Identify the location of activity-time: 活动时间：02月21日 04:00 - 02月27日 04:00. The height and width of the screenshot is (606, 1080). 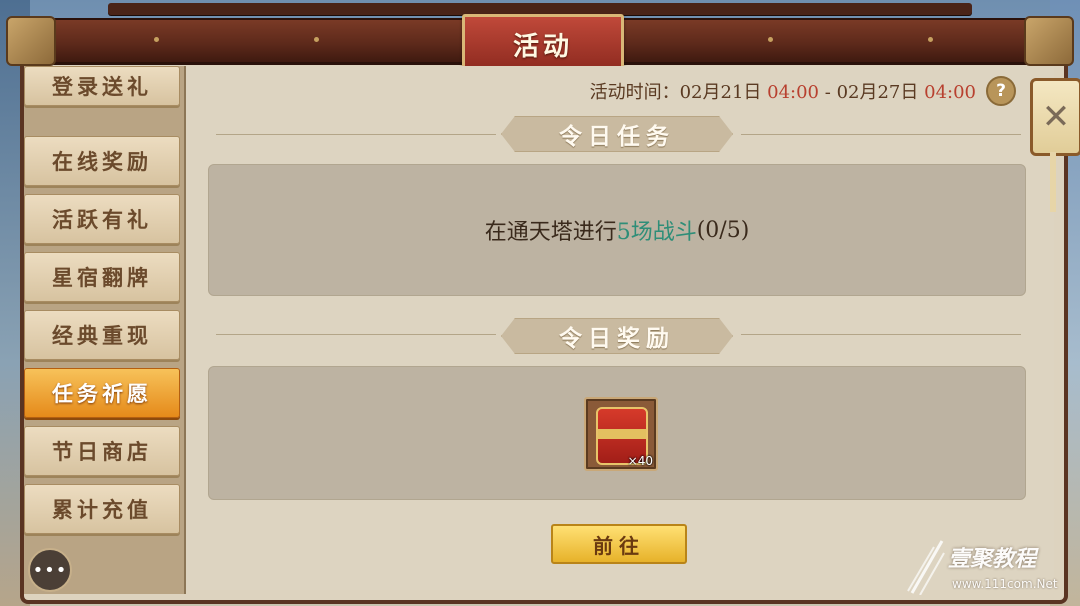
(761, 91).